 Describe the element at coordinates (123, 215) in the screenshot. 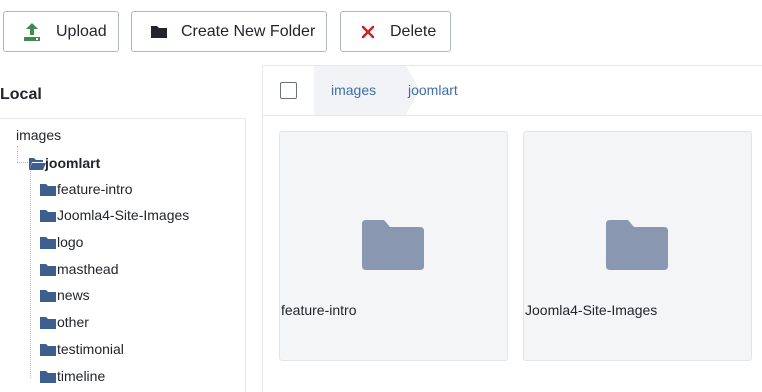

I see `tree-item-label: Joomla4-Site-Images` at that location.